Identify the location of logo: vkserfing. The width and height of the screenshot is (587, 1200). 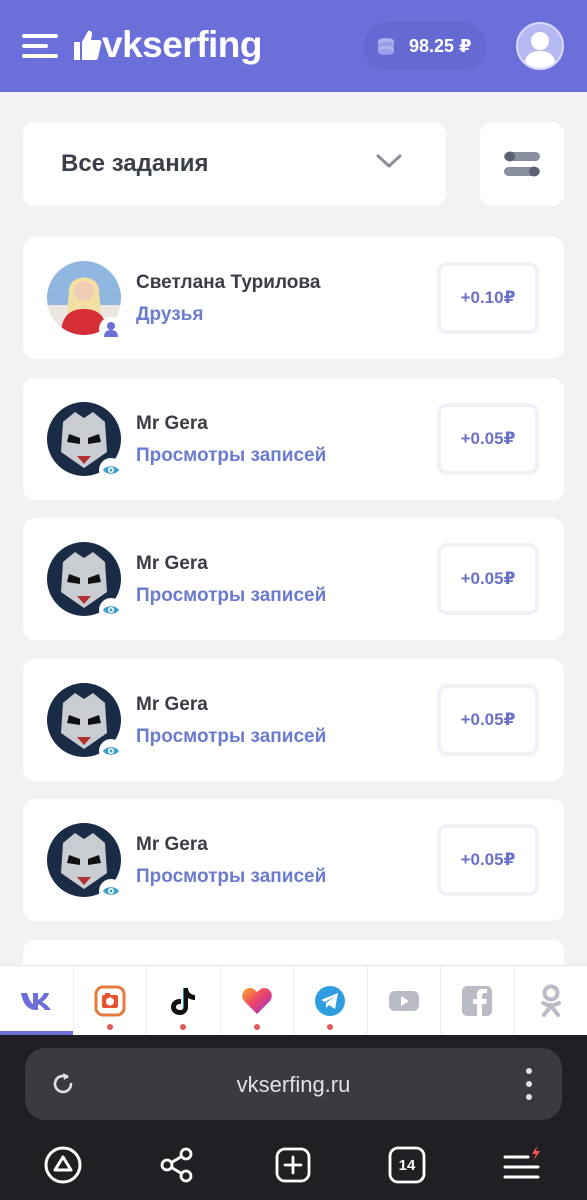
(167, 45).